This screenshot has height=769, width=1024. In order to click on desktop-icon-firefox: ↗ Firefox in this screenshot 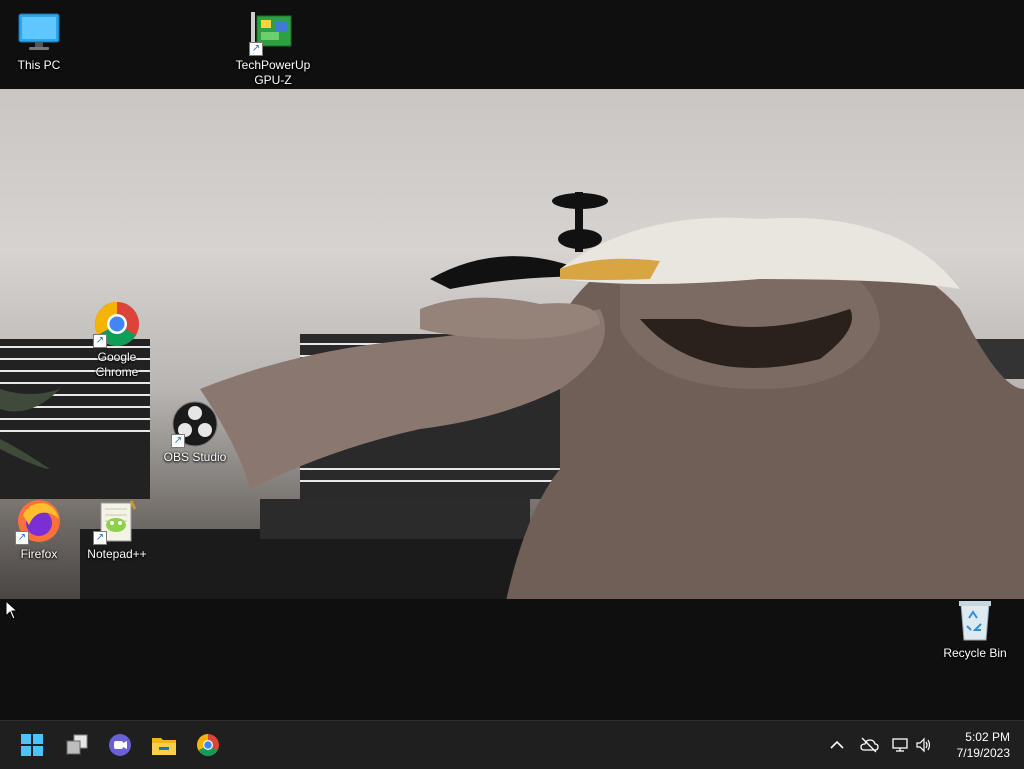, I will do `click(39, 529)`.